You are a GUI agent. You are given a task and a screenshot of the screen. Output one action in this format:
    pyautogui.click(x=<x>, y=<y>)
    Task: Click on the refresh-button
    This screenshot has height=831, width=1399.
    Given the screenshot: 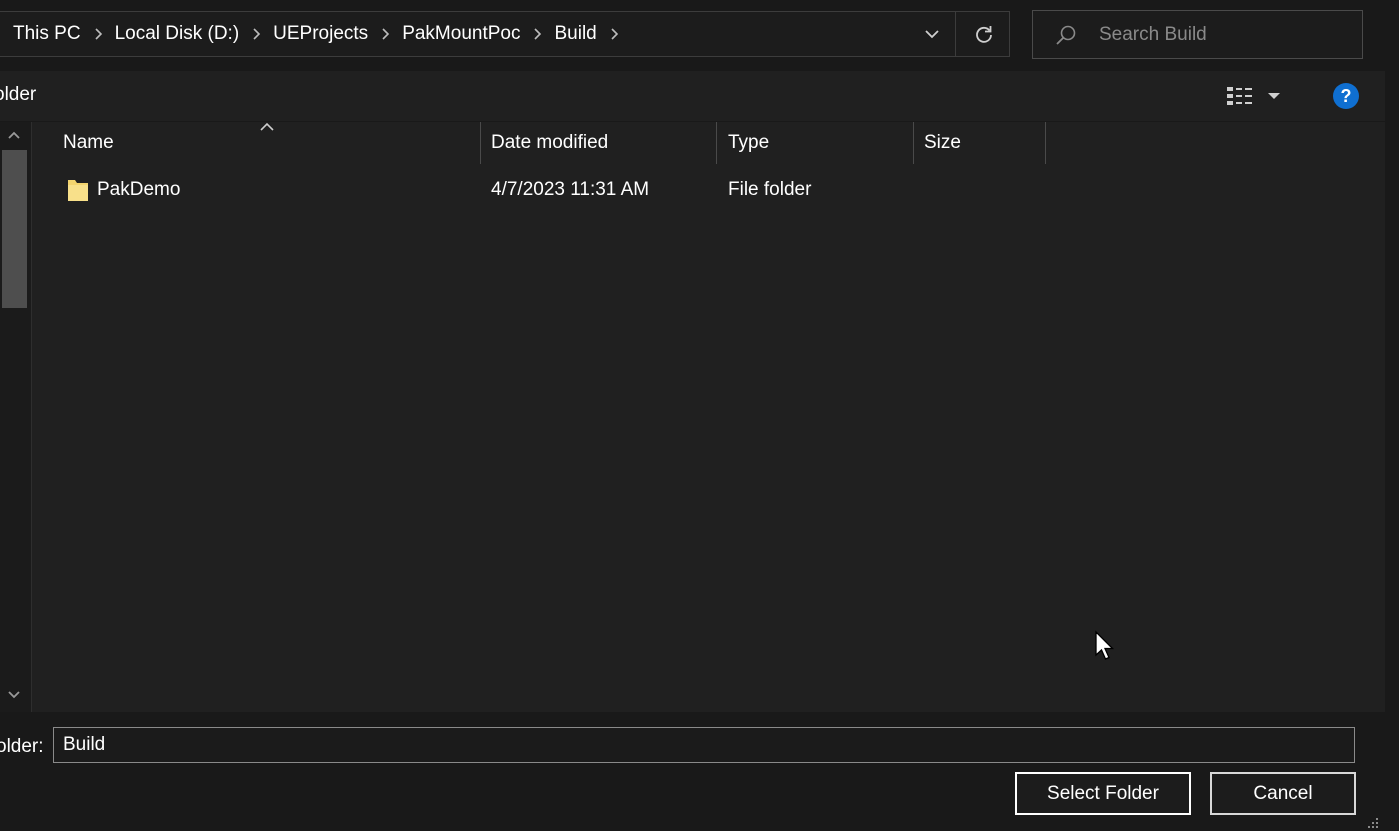 What is the action you would take?
    pyautogui.click(x=984, y=34)
    